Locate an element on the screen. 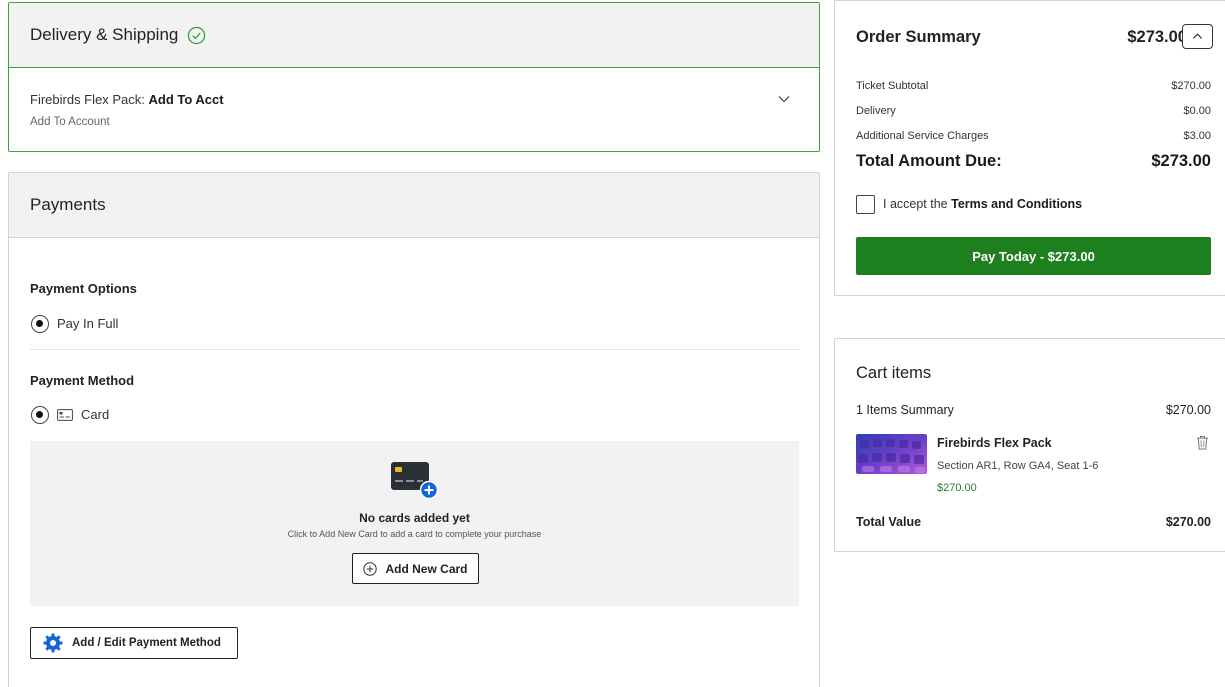 Image resolution: width=1225 pixels, height=687 pixels. cart-items-title: Cart items is located at coordinates (894, 373).